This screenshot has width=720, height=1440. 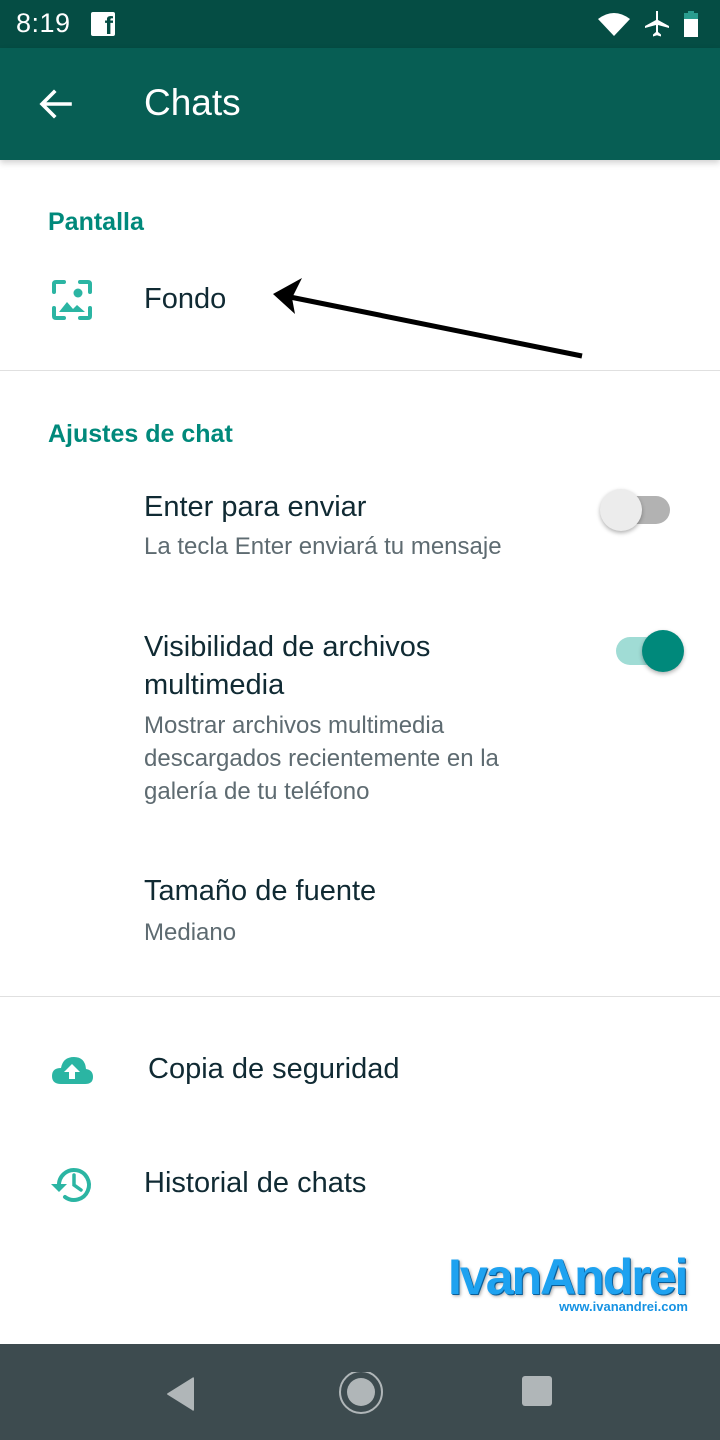 What do you see at coordinates (360, 917) in the screenshot?
I see `settings-item-font-size: Tamaño de fuente Mediano` at bounding box center [360, 917].